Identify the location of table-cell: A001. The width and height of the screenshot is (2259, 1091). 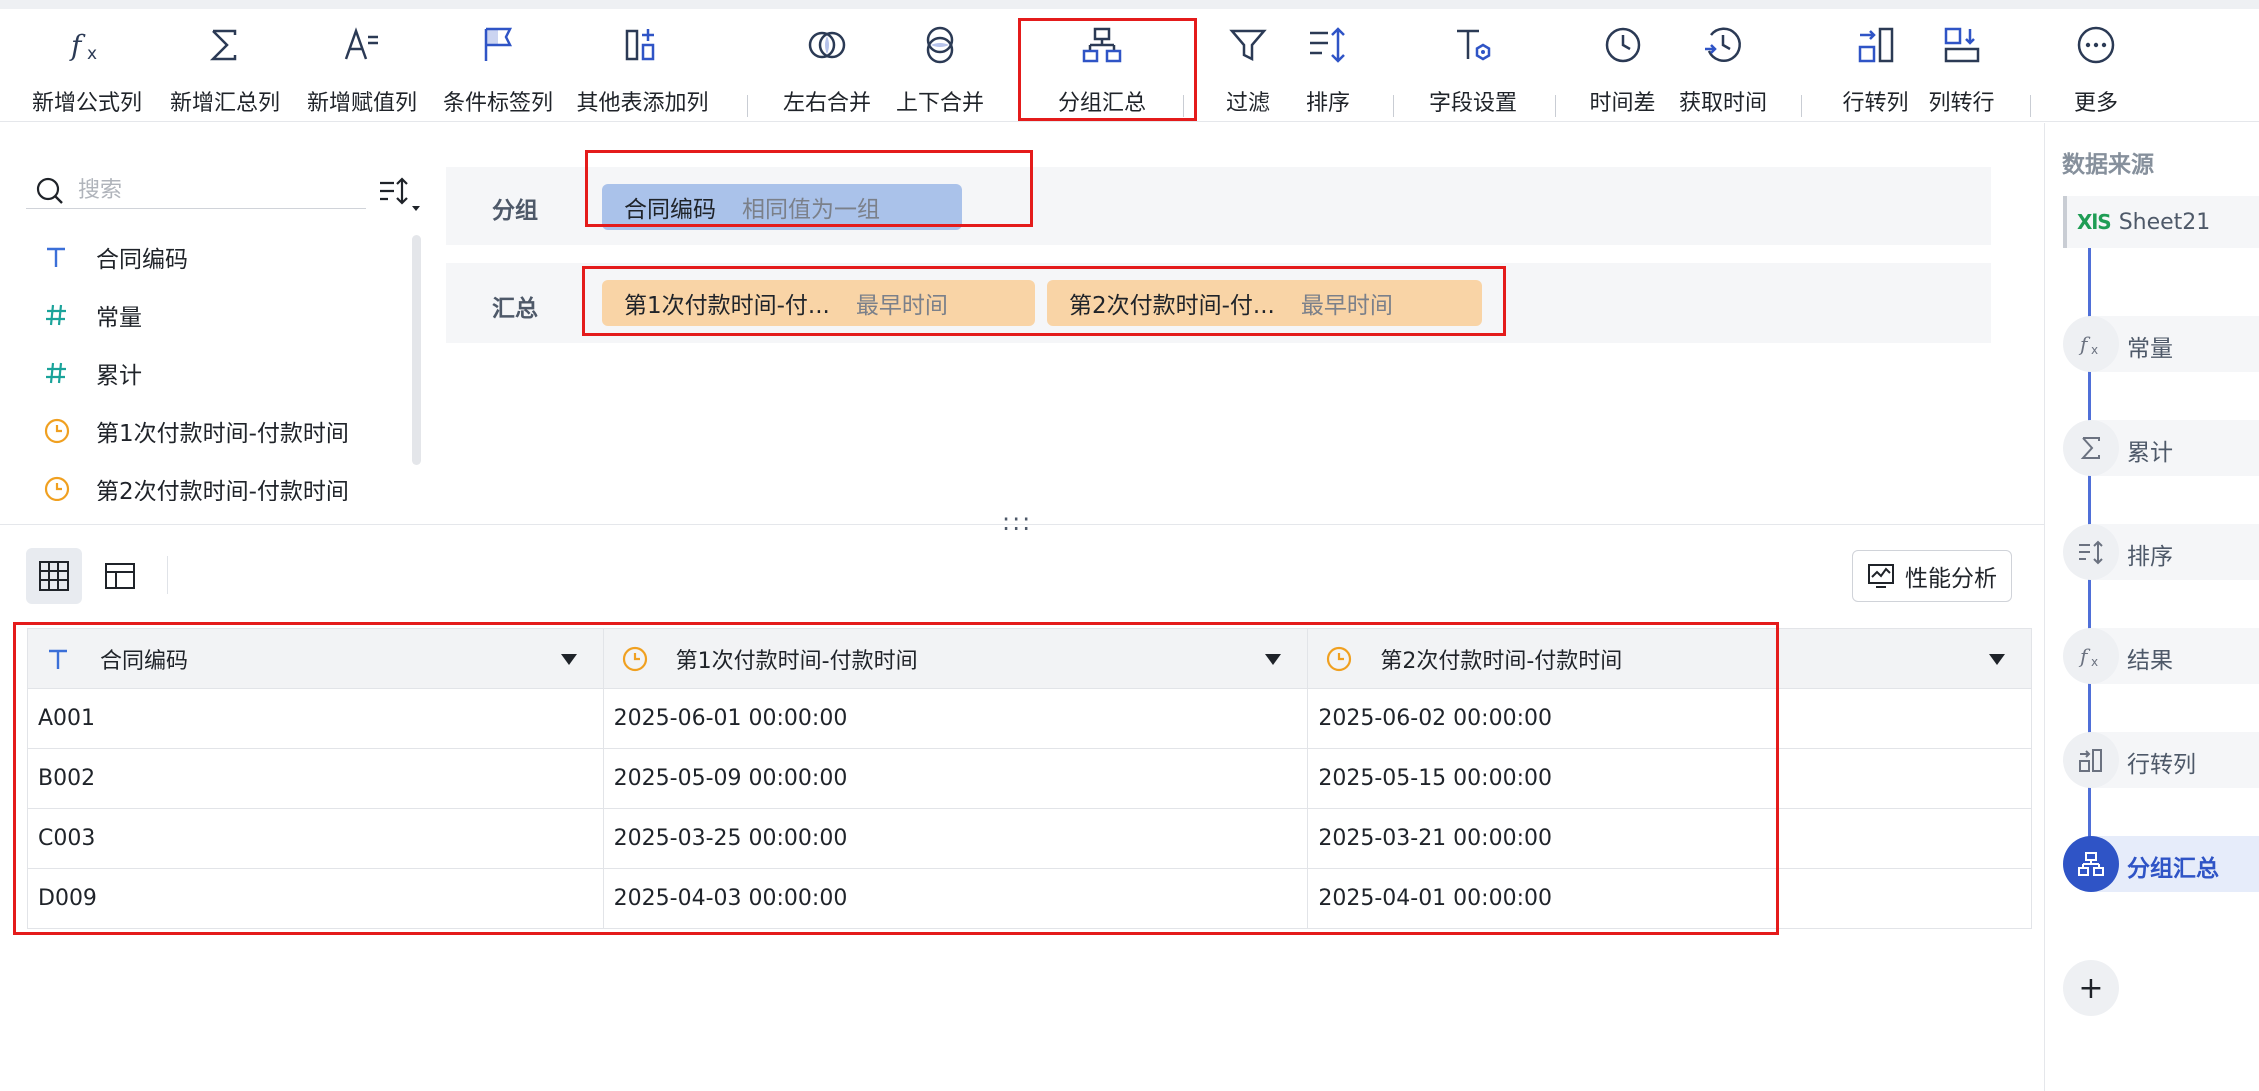
(315, 718).